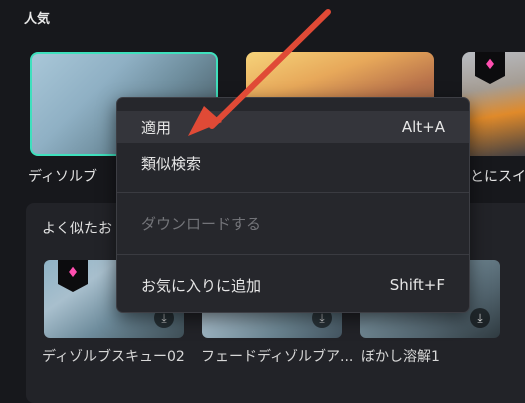 The height and width of the screenshot is (403, 525). I want to click on similar-label: ディゾルブスキュー02, so click(113, 357).